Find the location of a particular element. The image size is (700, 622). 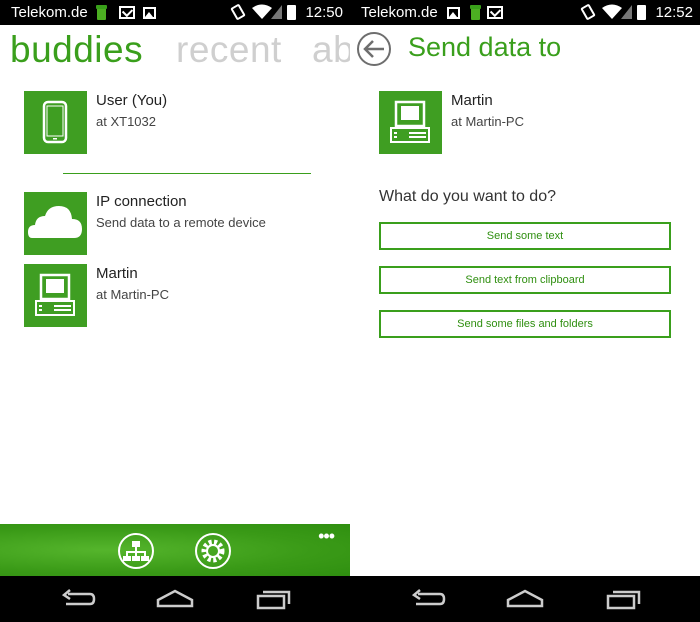

target-device: Martin at Martin-PC is located at coordinates (539, 123).